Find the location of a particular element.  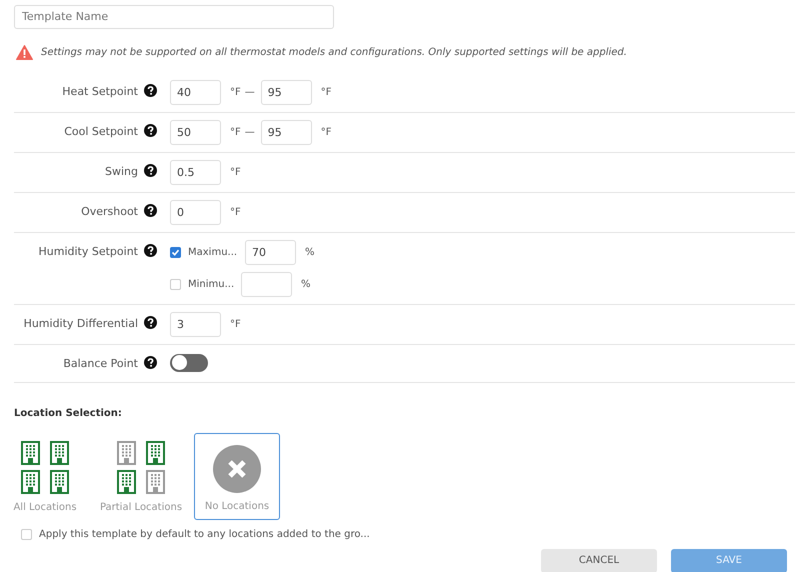

warning-icon is located at coordinates (24, 52).